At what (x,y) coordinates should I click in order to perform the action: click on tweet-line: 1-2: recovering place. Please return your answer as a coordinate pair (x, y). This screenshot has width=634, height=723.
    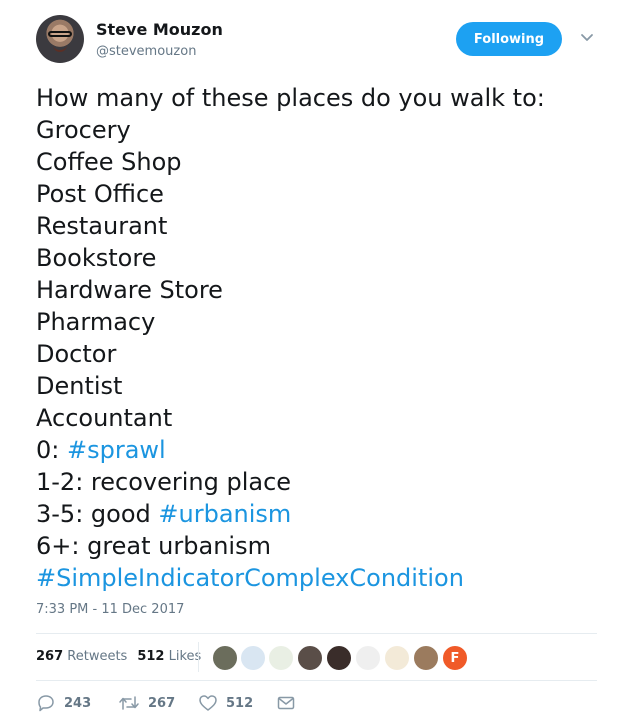
    Looking at the image, I should click on (164, 482).